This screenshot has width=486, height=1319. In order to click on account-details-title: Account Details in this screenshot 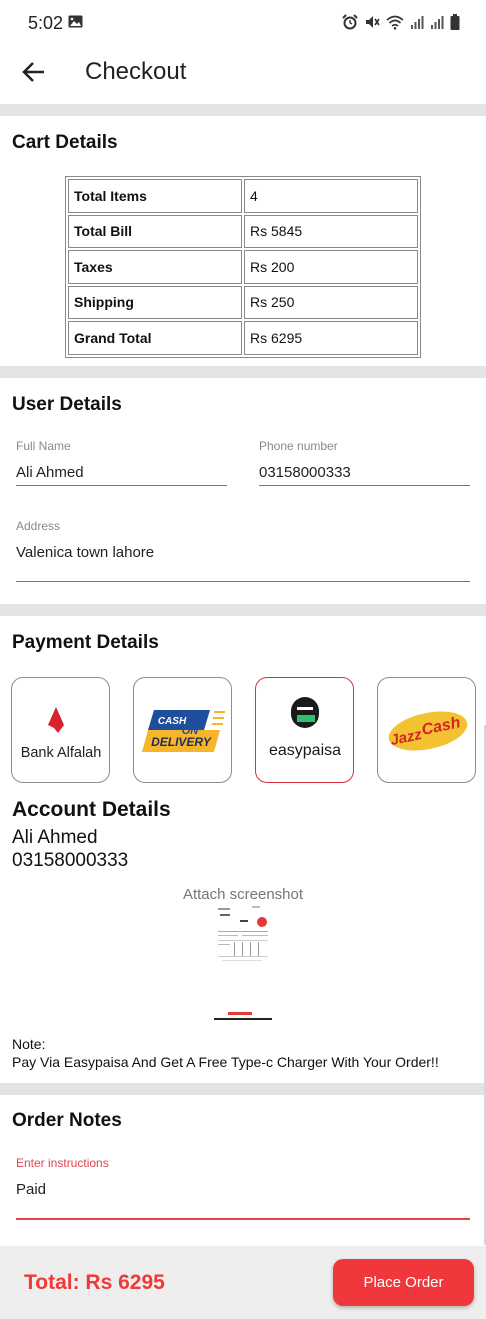, I will do `click(91, 809)`.